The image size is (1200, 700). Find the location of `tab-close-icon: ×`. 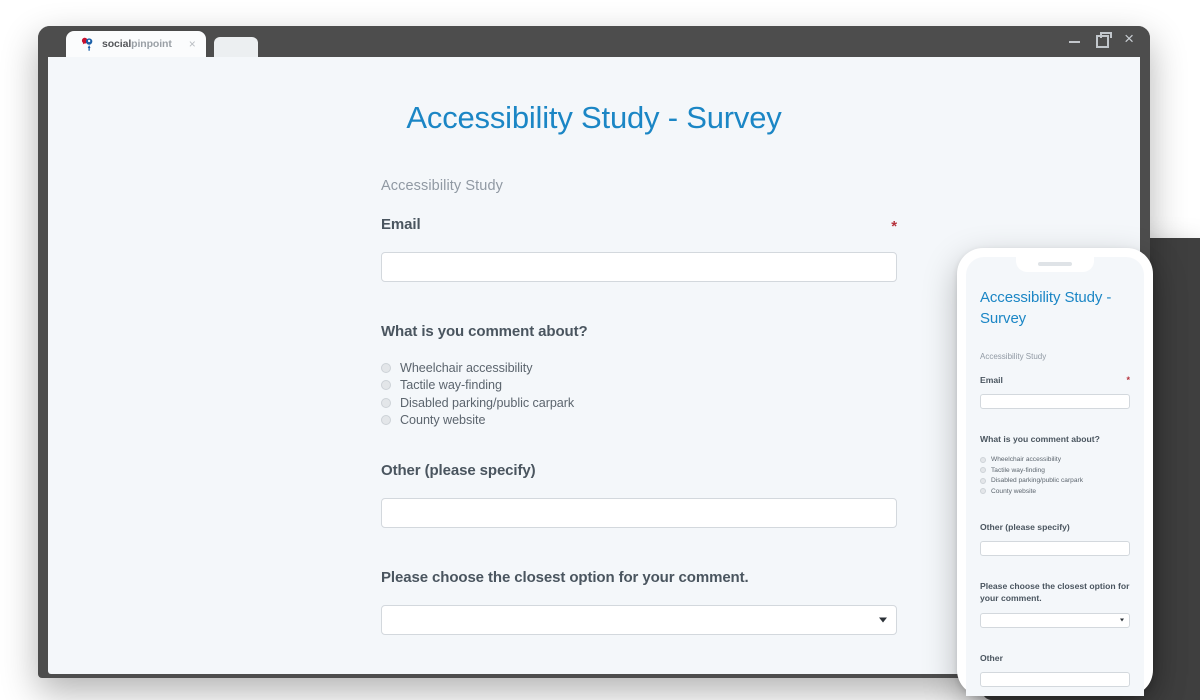

tab-close-icon: × is located at coordinates (192, 44).